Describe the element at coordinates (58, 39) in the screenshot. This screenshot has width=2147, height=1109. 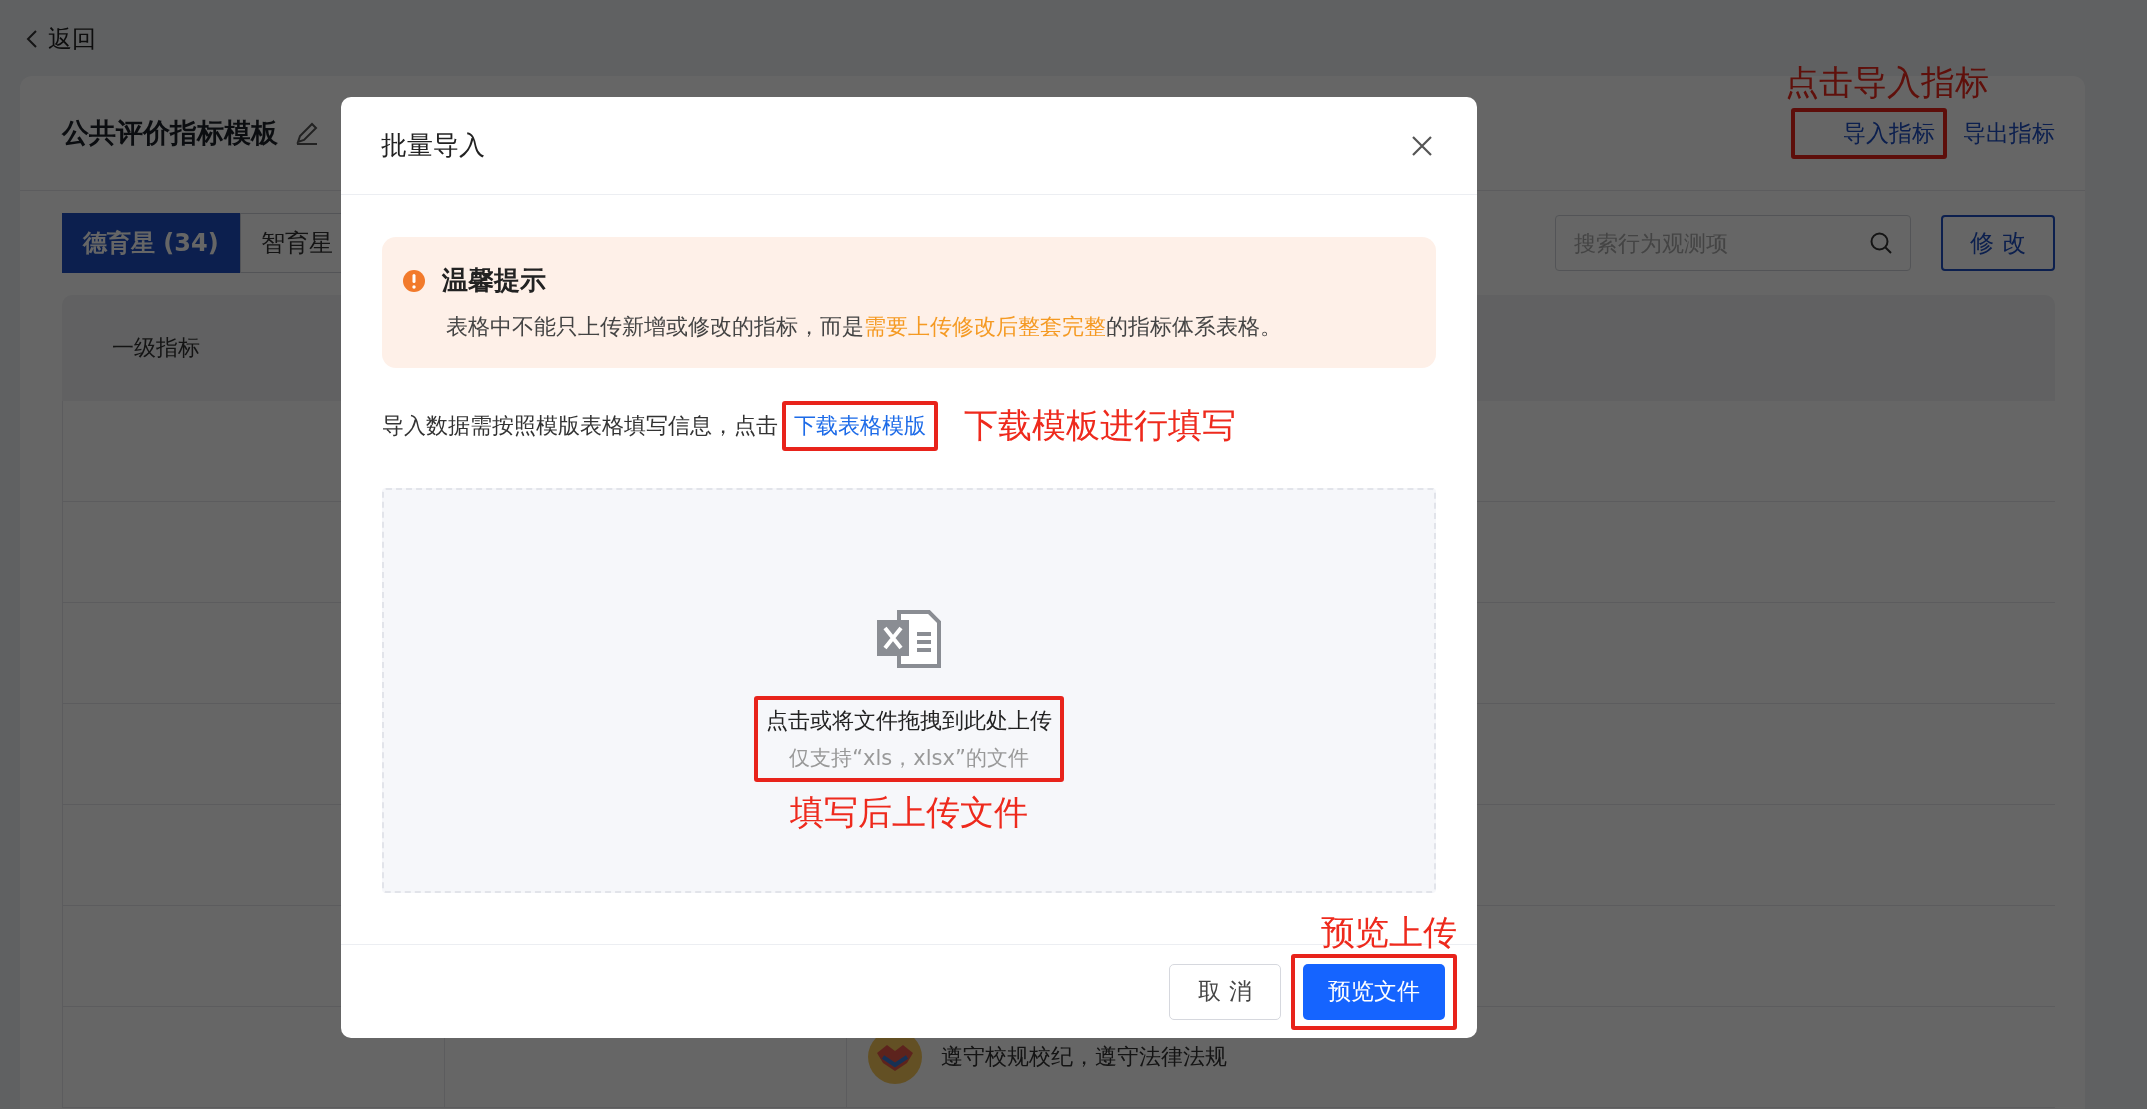
I see `back-link: 返回` at that location.